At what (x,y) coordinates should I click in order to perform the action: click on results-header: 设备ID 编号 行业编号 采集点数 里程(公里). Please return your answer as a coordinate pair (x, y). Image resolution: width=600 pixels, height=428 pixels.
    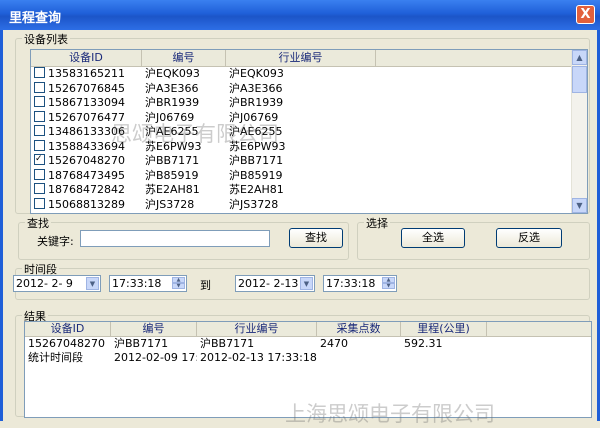
    Looking at the image, I should click on (308, 329).